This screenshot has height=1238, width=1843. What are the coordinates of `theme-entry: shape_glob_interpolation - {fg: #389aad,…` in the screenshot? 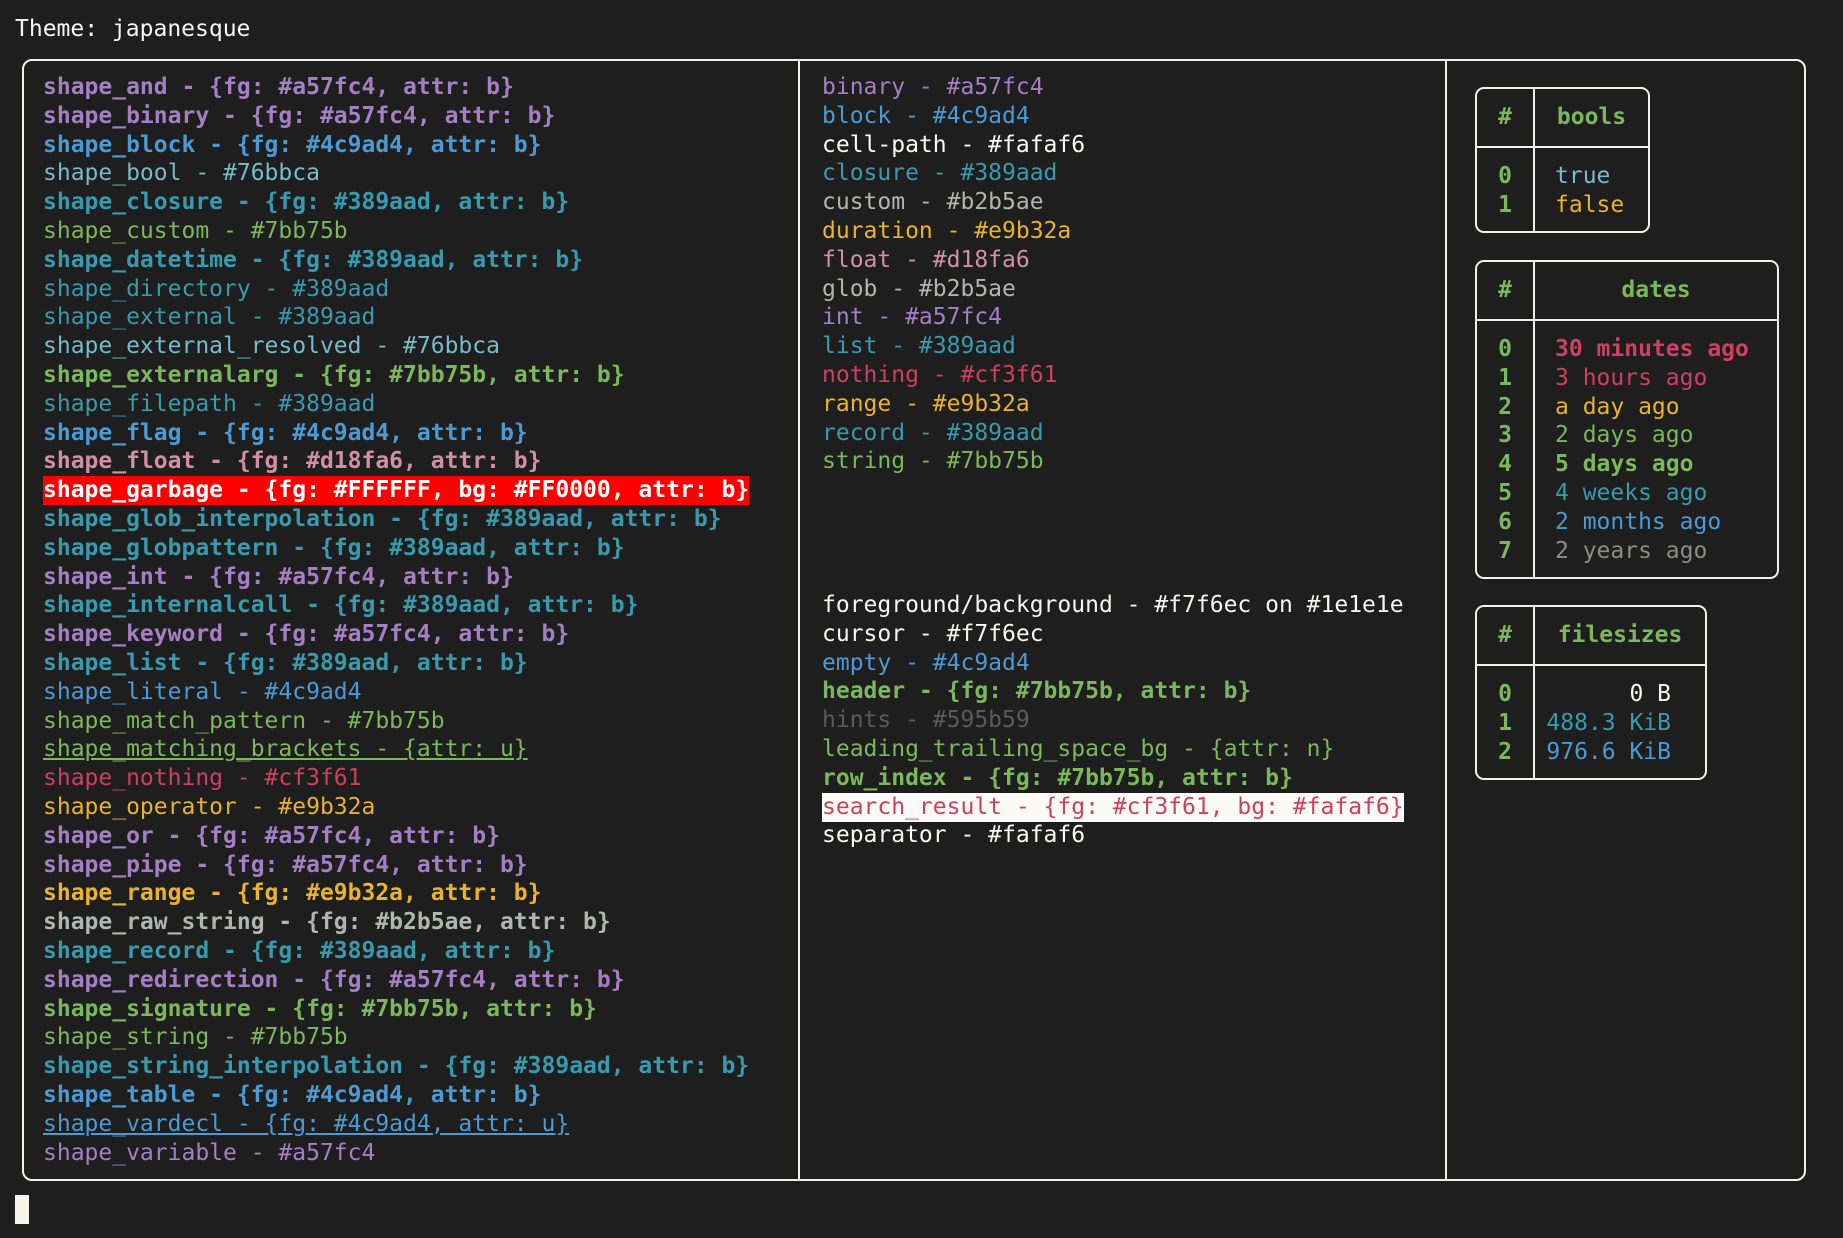 It's located at (382, 519).